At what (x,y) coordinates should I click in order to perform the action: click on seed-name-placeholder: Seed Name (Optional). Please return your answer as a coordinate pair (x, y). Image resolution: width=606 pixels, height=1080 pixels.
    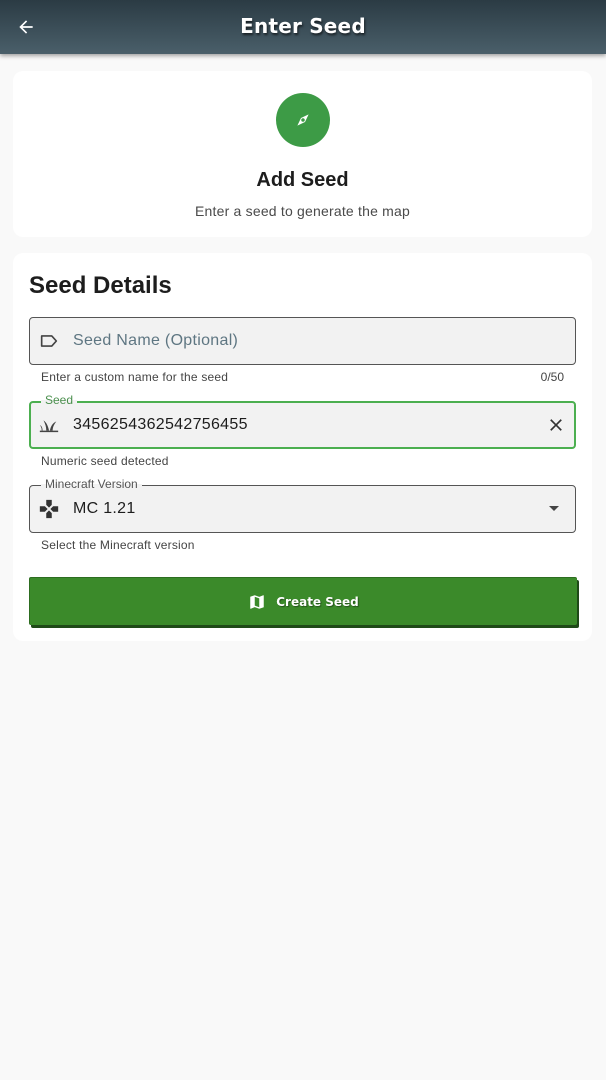
    Looking at the image, I should click on (156, 340).